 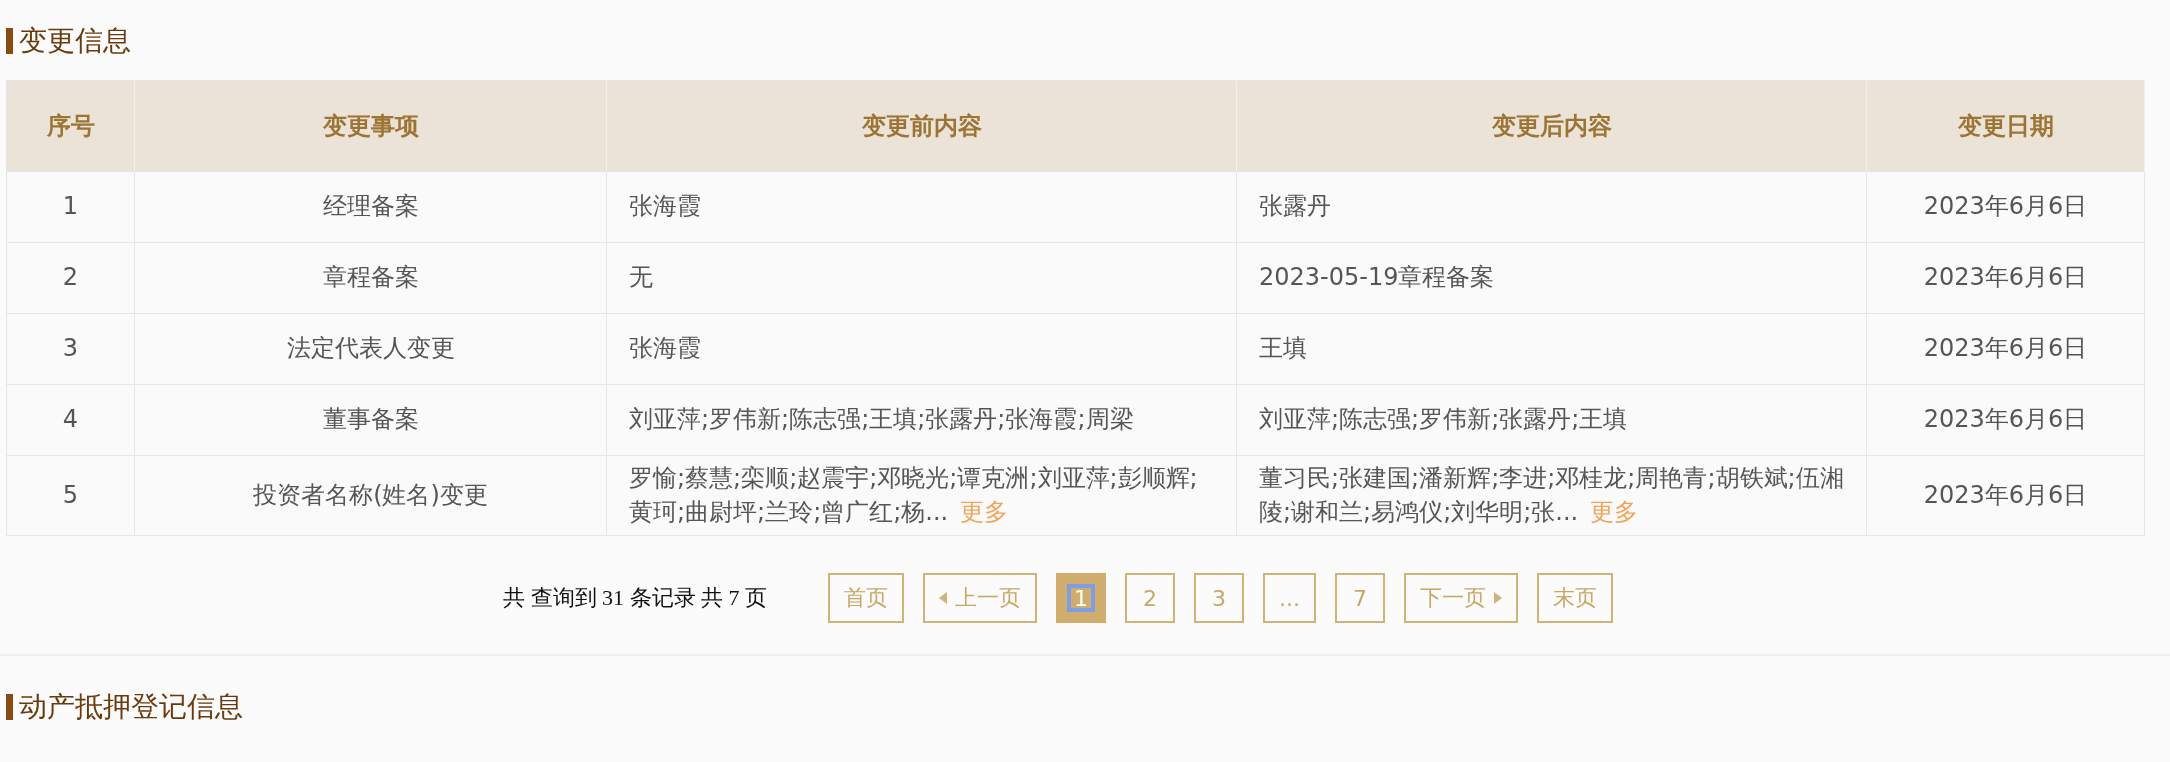 I want to click on column-header: 序号, so click(x=71, y=126).